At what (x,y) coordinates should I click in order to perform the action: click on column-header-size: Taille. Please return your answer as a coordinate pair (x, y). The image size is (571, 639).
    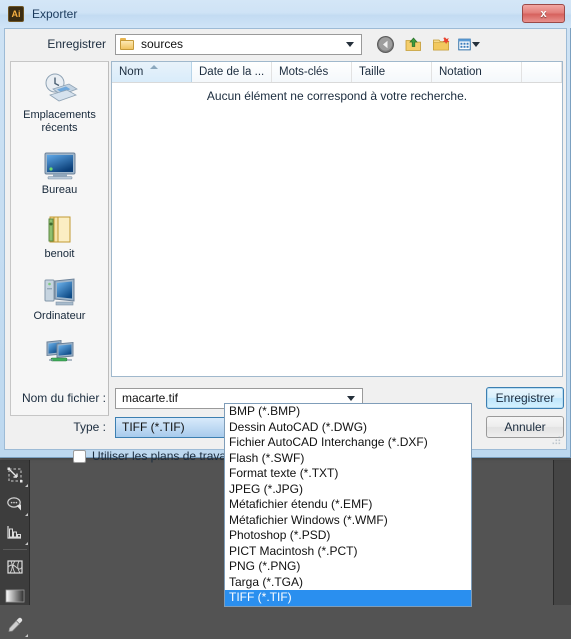
    Looking at the image, I should click on (392, 72).